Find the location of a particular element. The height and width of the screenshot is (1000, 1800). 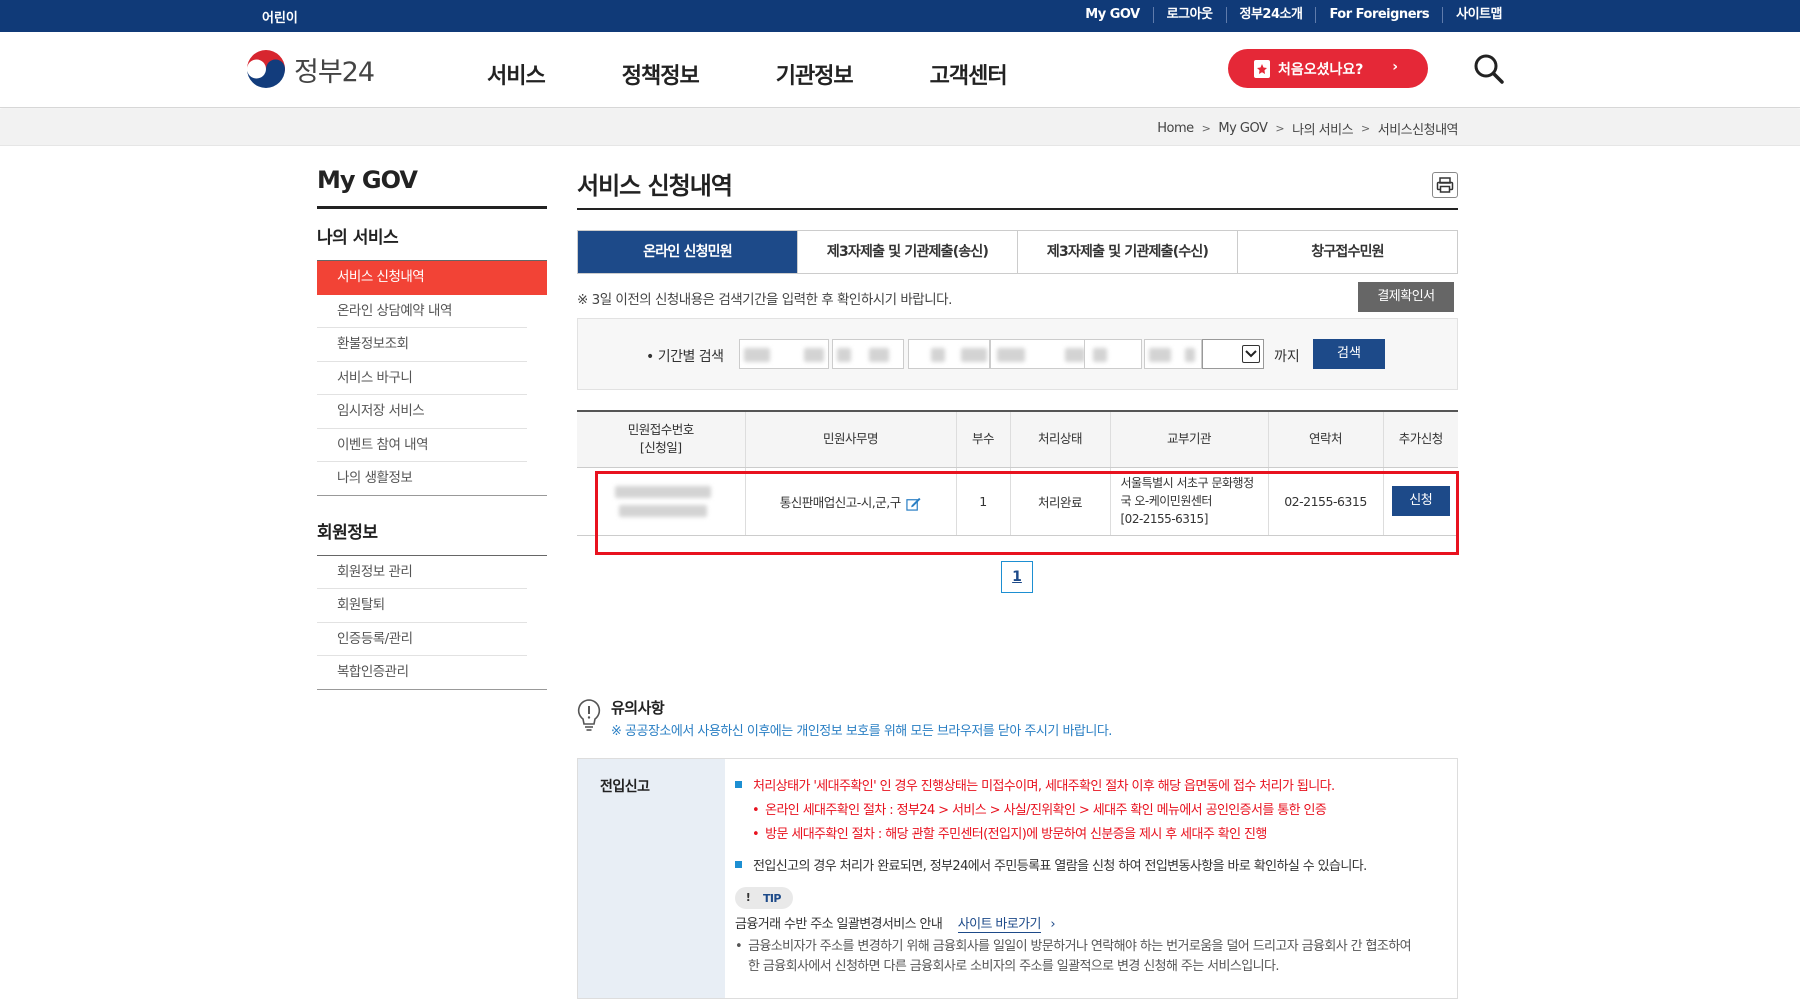

nav-policy: 정책정보 is located at coordinates (661, 74).